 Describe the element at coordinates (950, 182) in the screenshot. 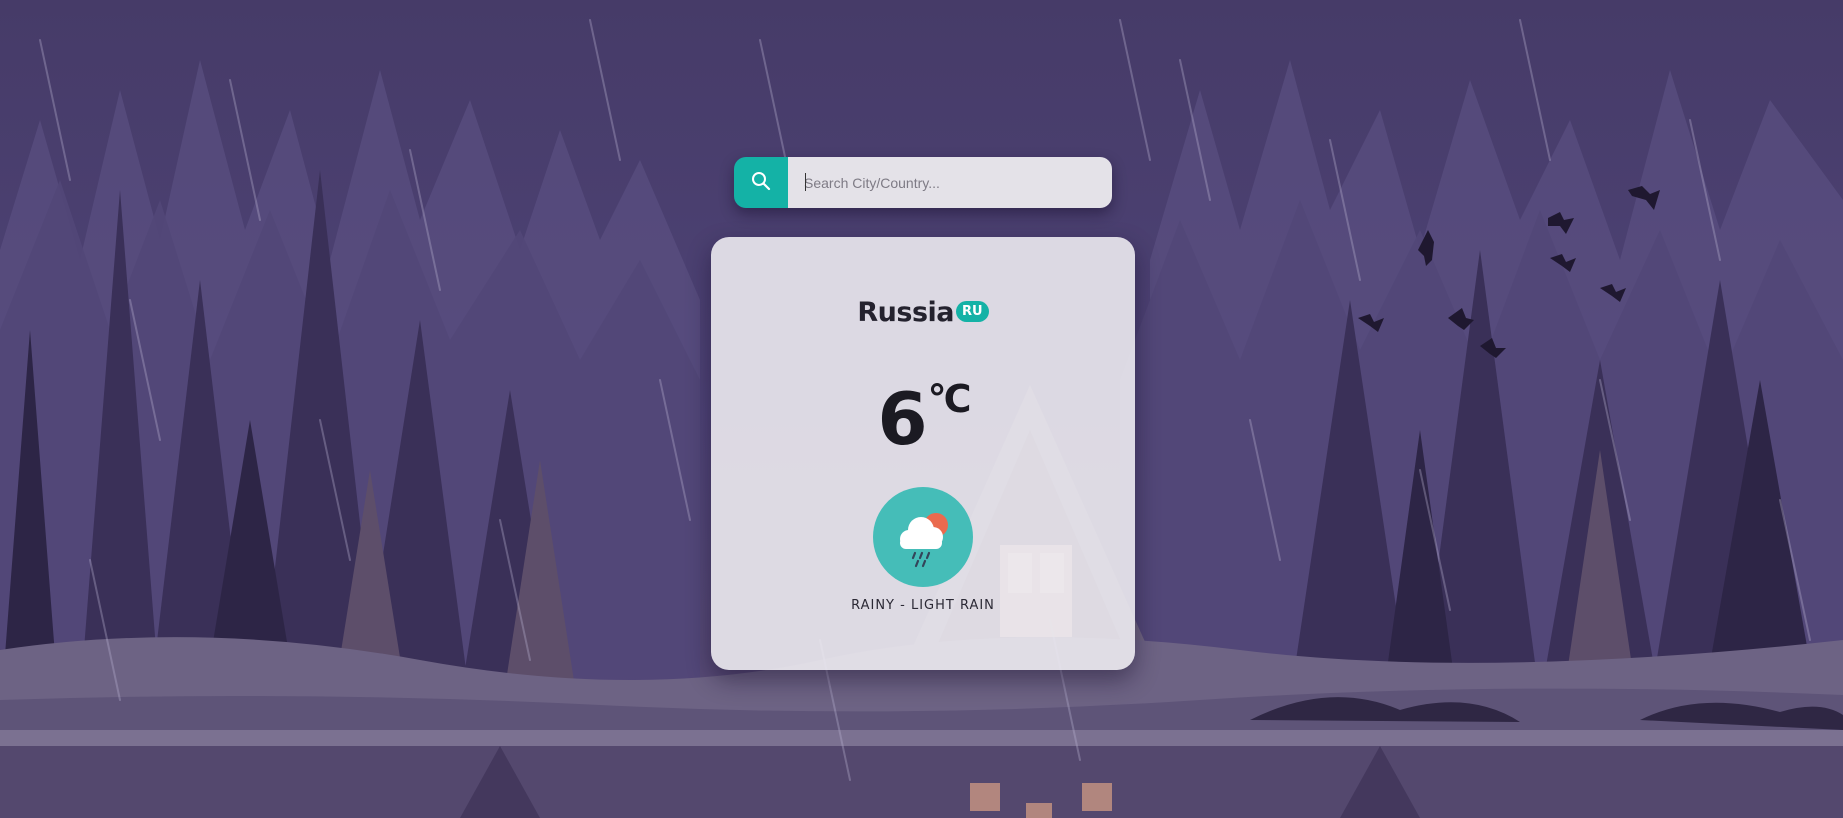

I see `search-input` at that location.